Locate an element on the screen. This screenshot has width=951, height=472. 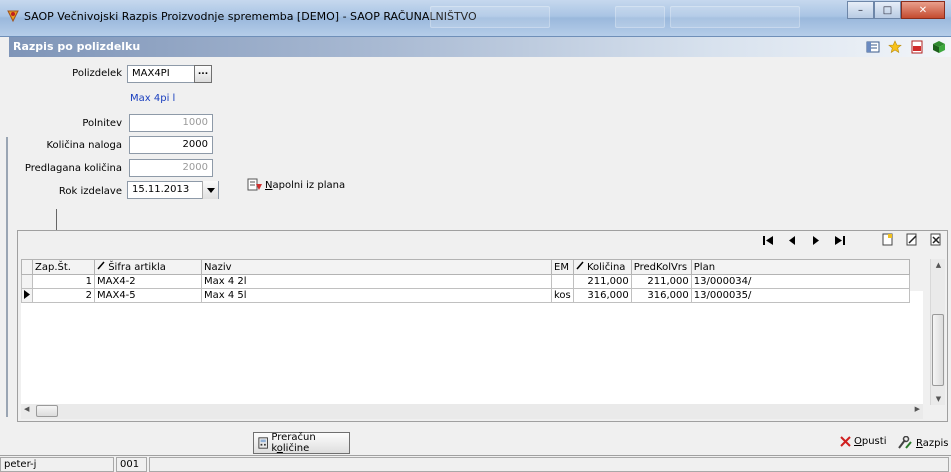
cell-zap: 1 is located at coordinates (63, 281).